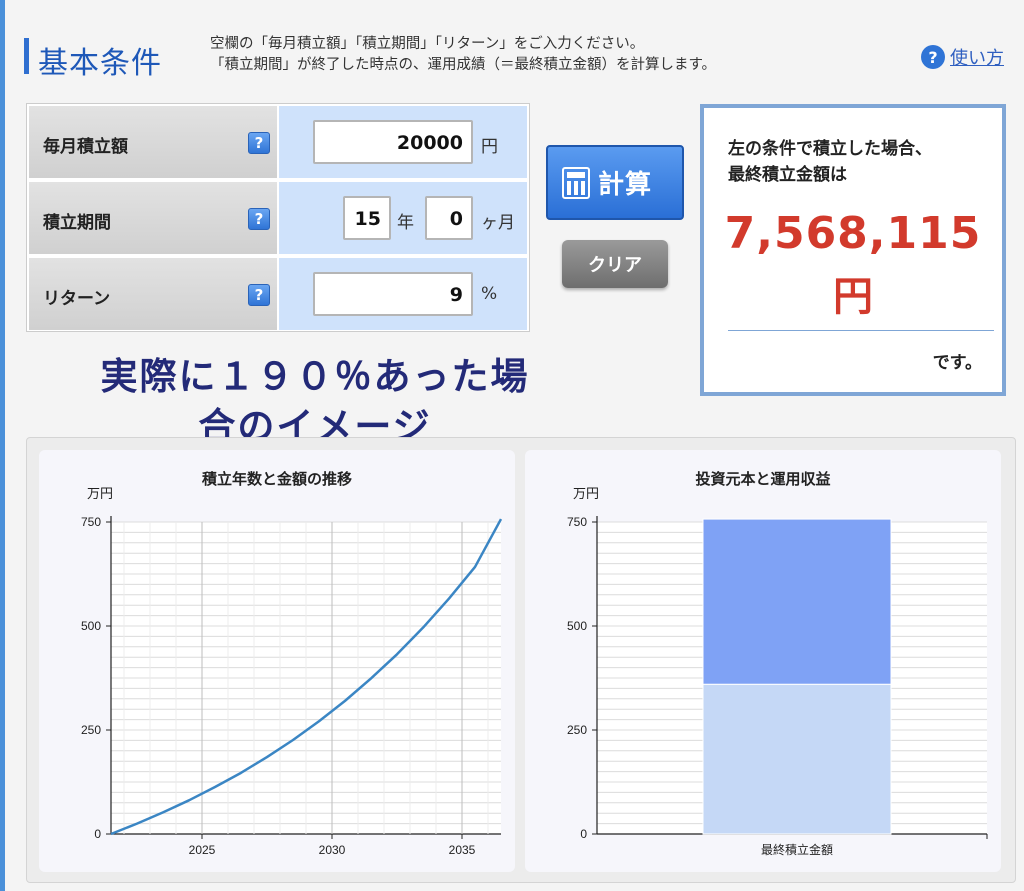 The width and height of the screenshot is (1024, 891). What do you see at coordinates (259, 295) in the screenshot?
I see `return-help-icon: ?` at bounding box center [259, 295].